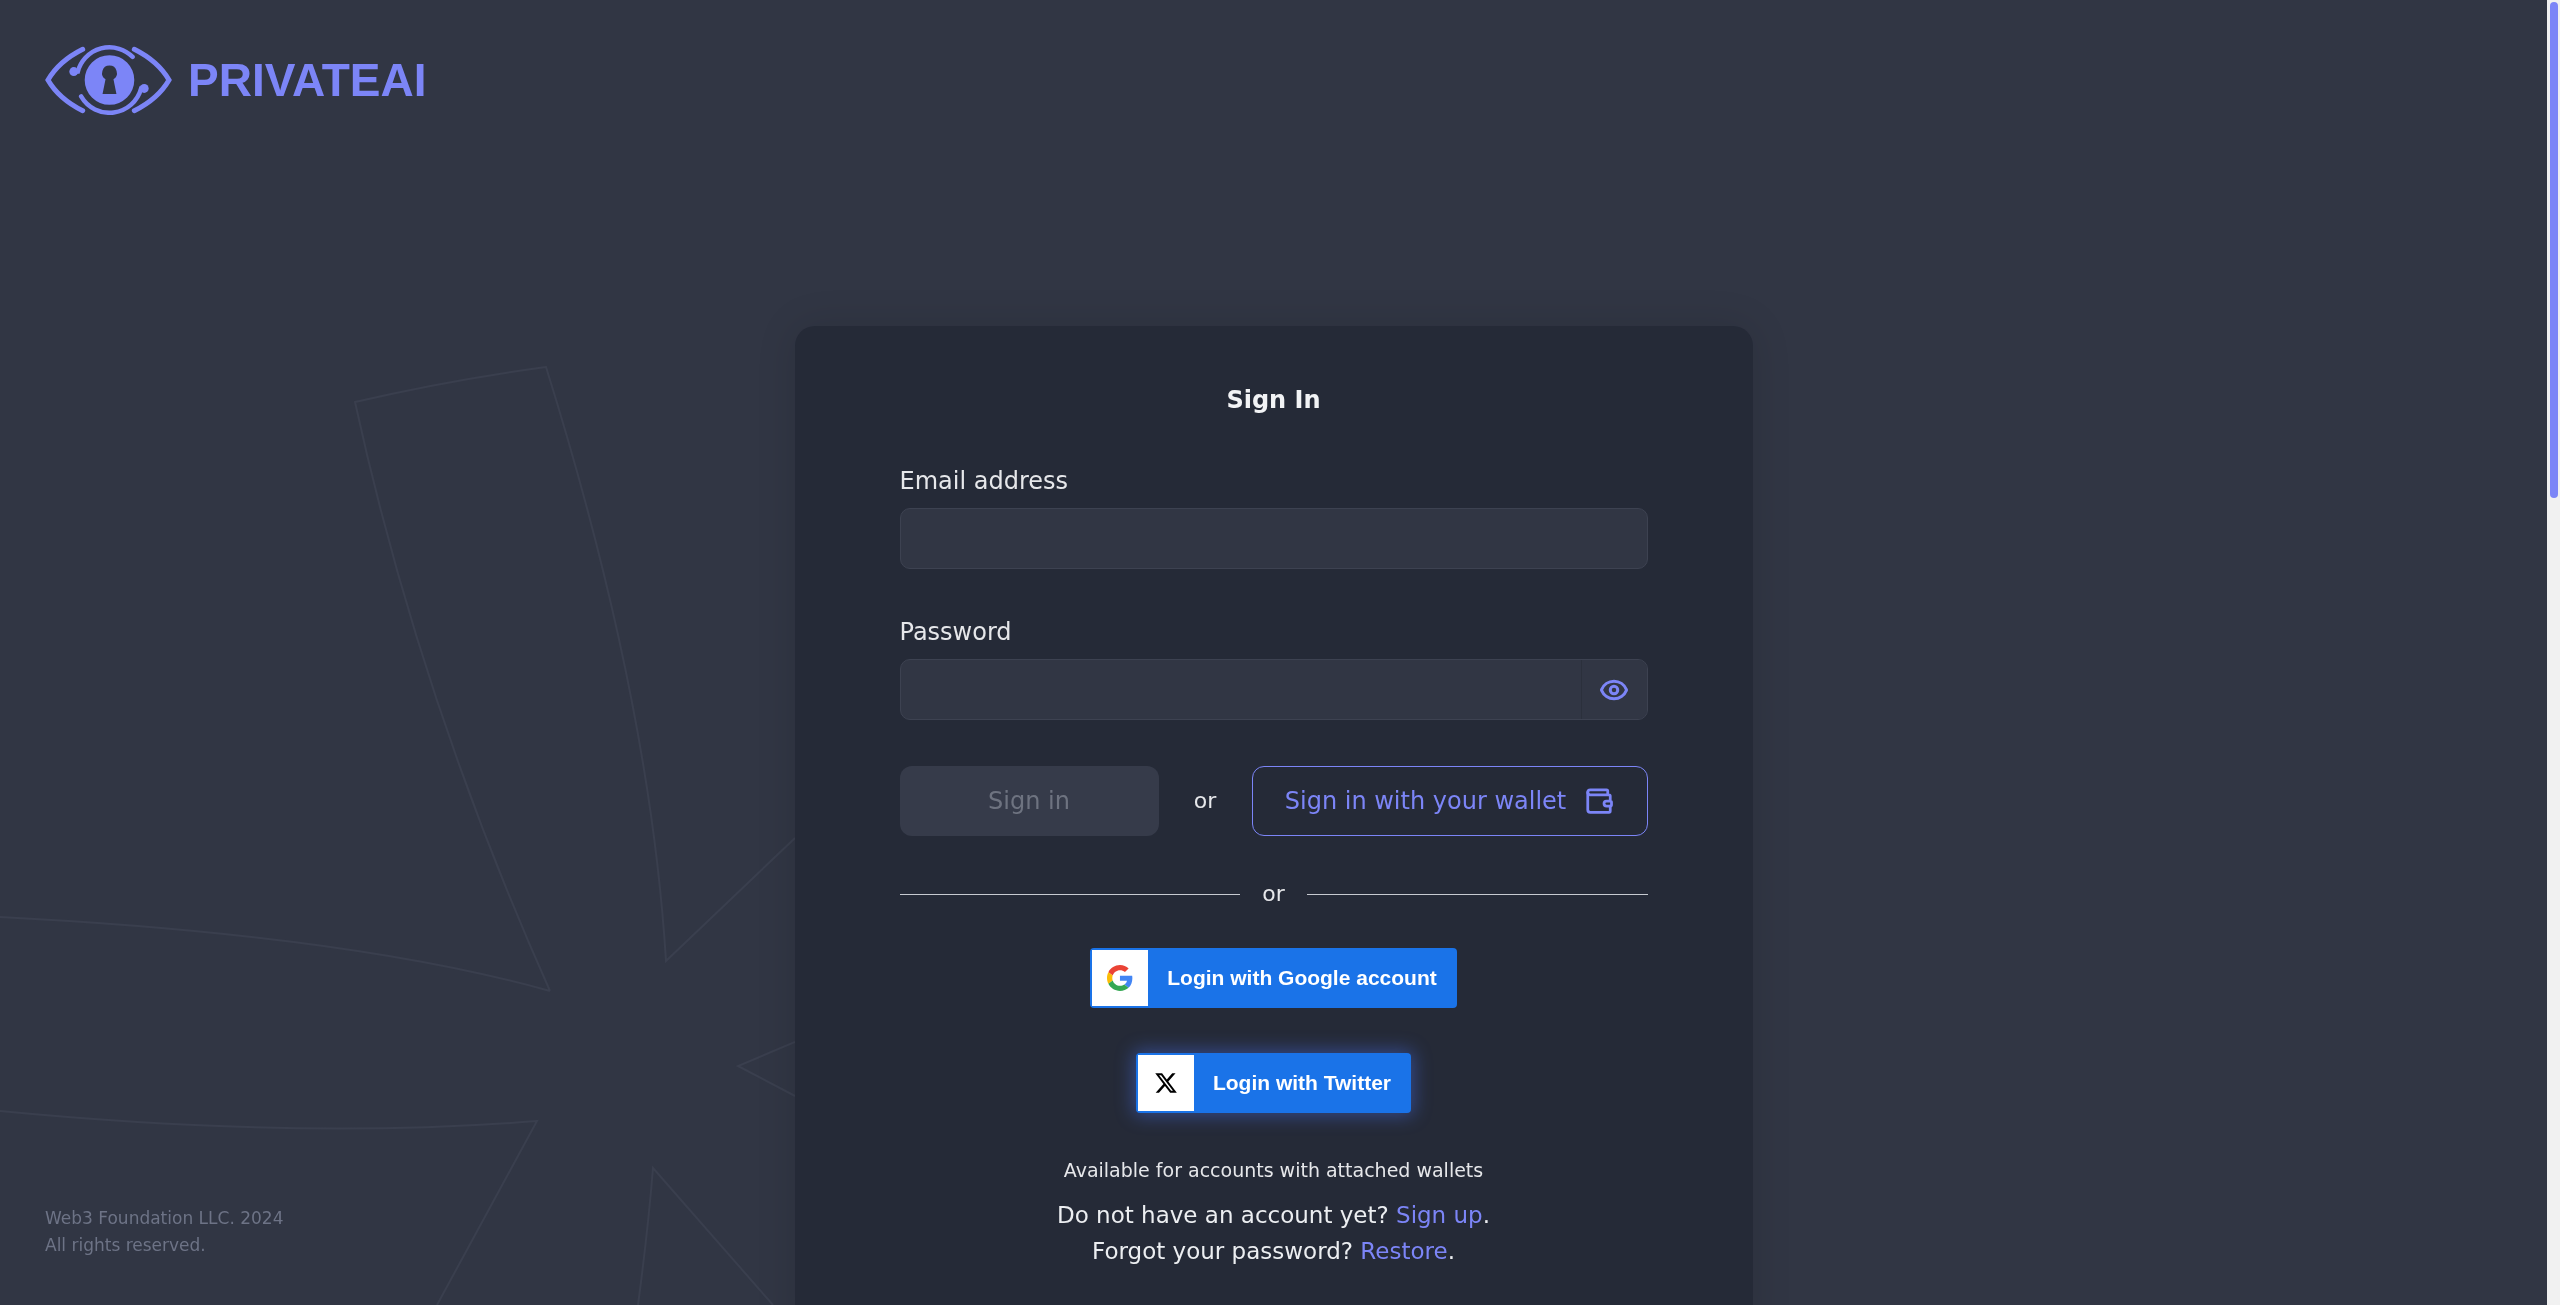  Describe the element at coordinates (1404, 1251) in the screenshot. I see `prompt-link: Restore` at that location.